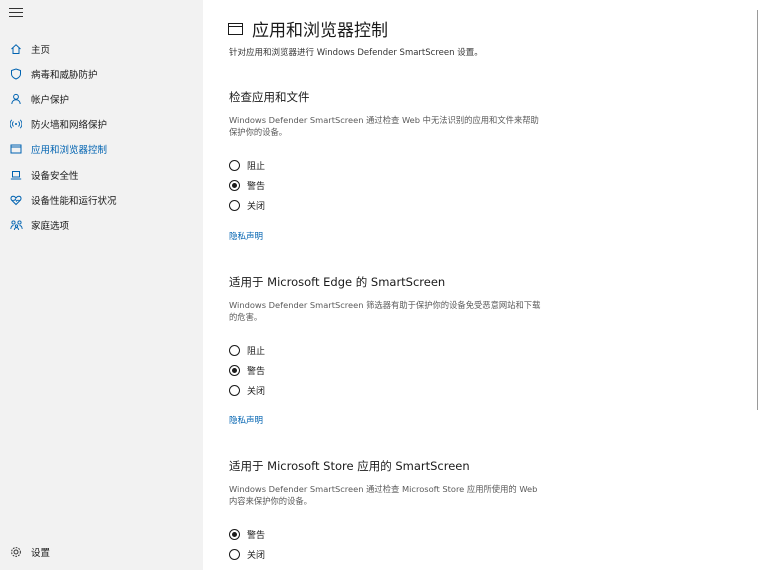 Image resolution: width=760 pixels, height=570 pixels. I want to click on sidebar-item-app-browser-control: 应用和浏览器控制, so click(101, 148).